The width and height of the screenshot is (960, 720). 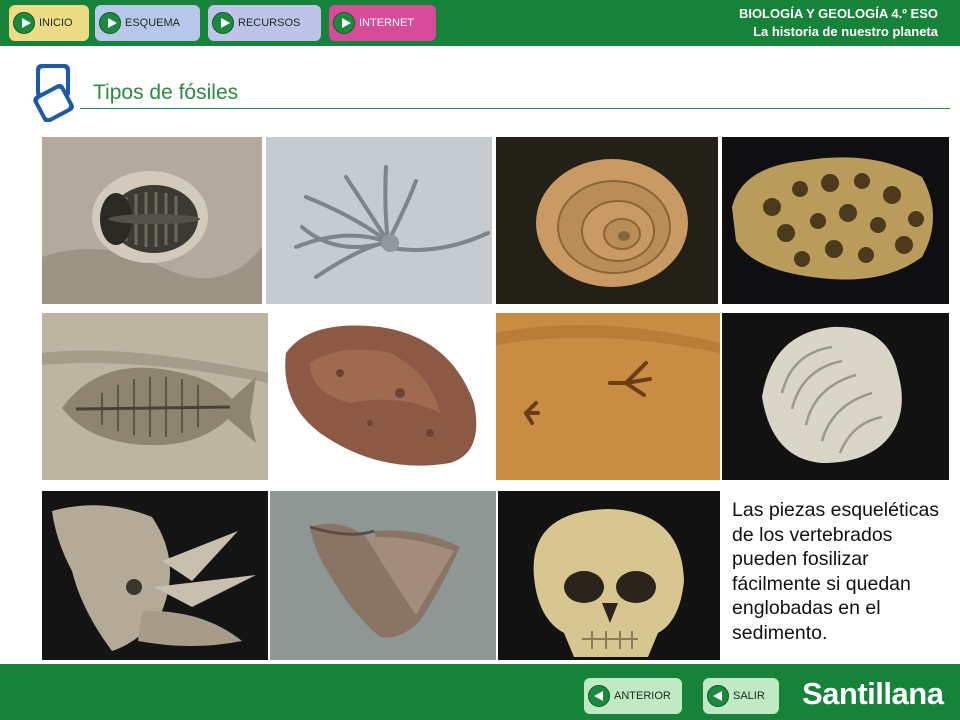 I want to click on human-skull-fossil-image, so click(x=609, y=575).